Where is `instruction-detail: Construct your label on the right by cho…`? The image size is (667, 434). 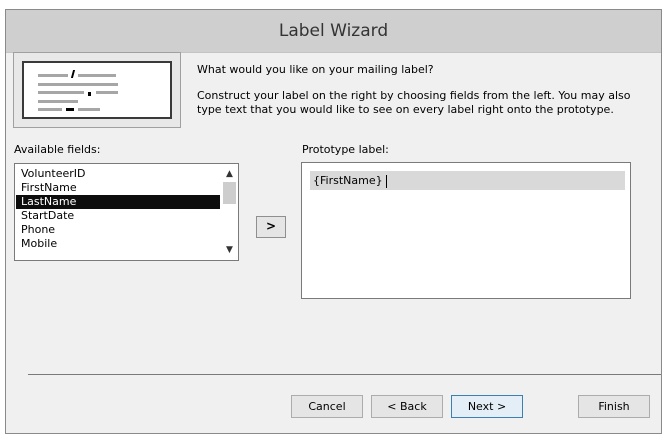
instruction-detail: Construct your label on the right by cho… is located at coordinates (414, 102).